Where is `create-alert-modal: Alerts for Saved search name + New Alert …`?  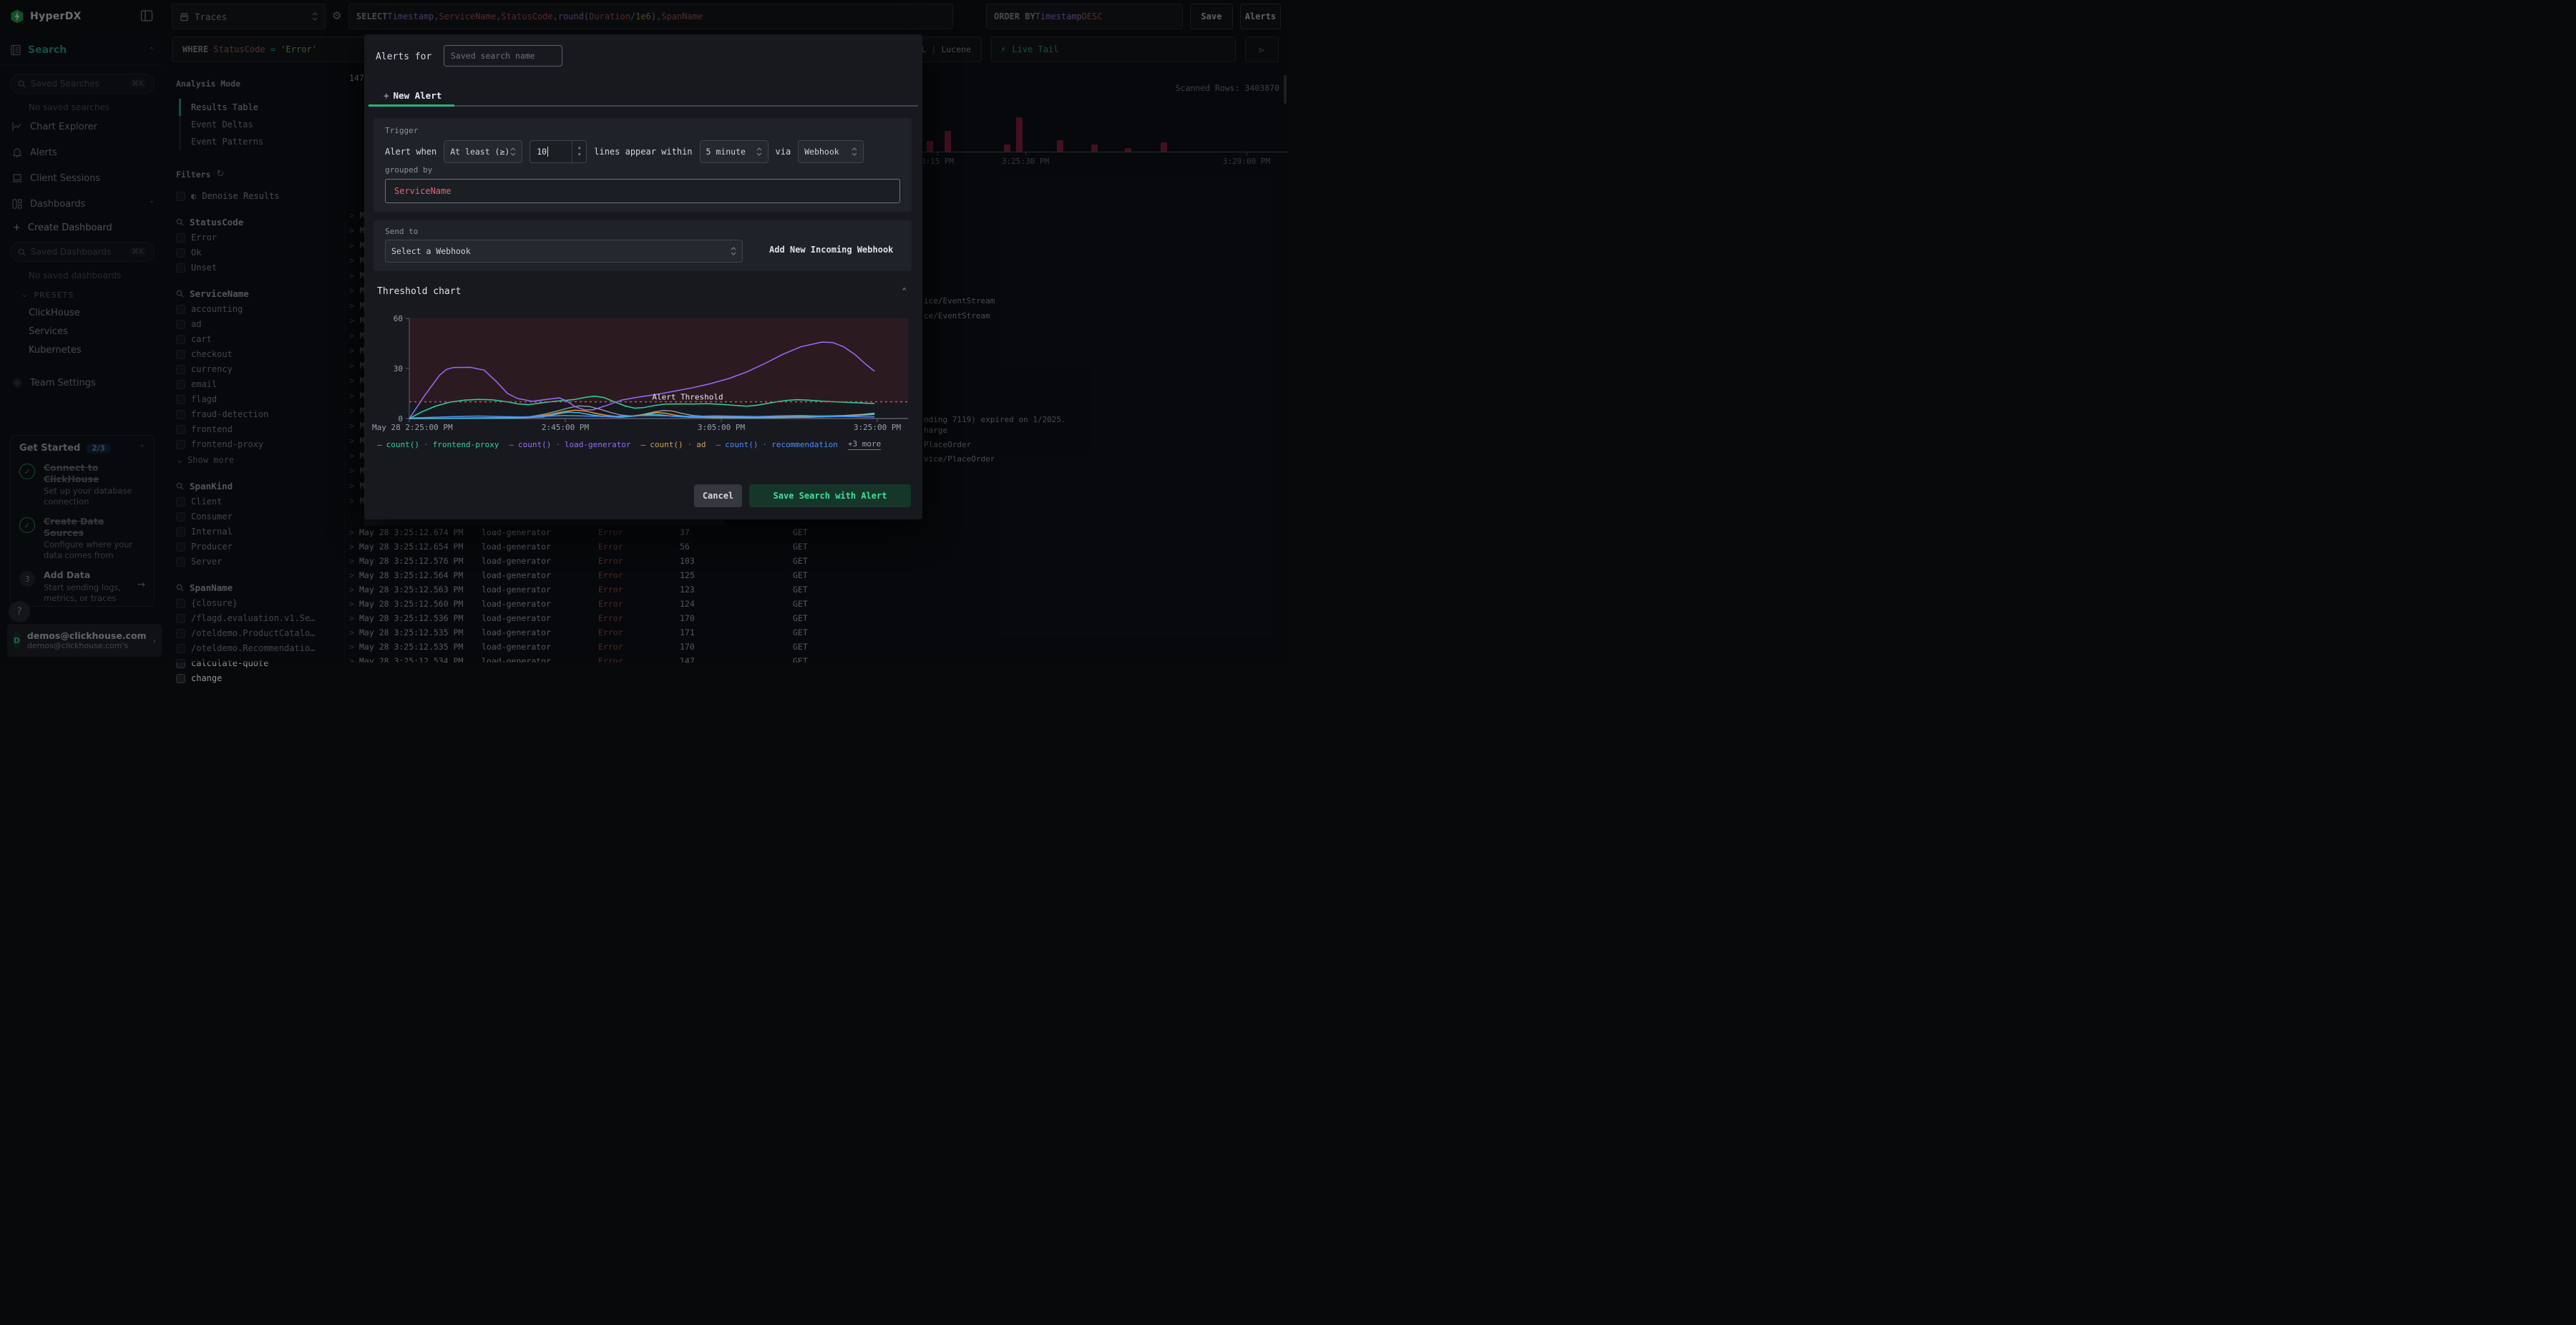 create-alert-modal: Alerts for Saved search name + New Alert … is located at coordinates (643, 276).